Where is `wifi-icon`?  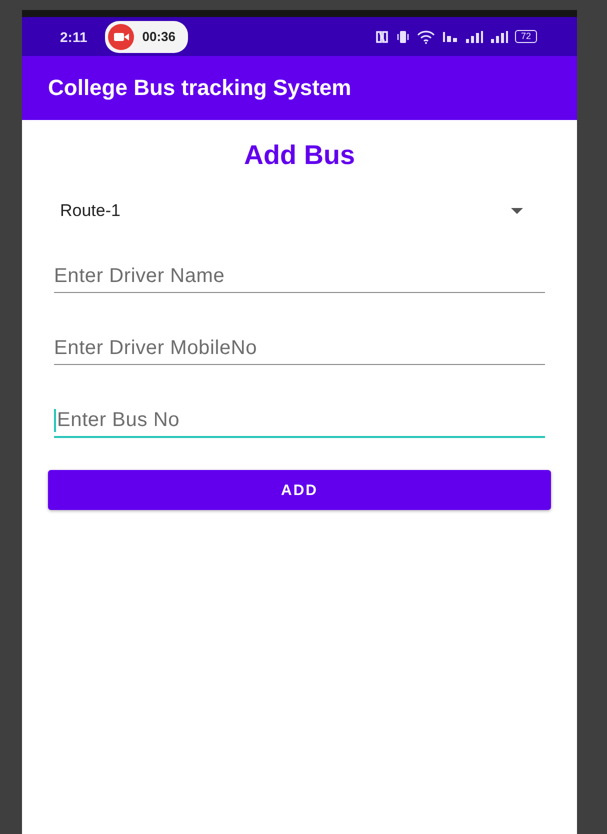 wifi-icon is located at coordinates (425, 37).